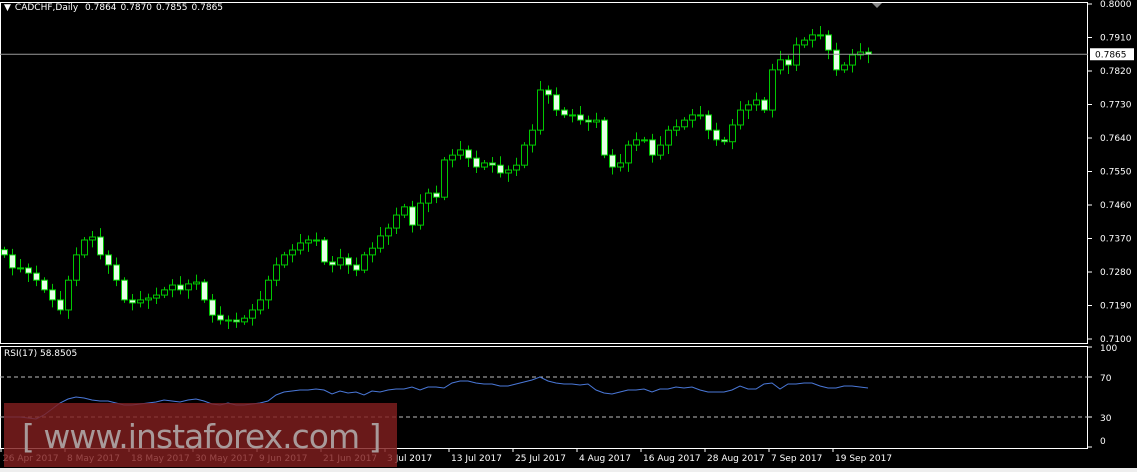 This screenshot has width=1137, height=472. Describe the element at coordinates (476, 459) in the screenshot. I see `time-tick-label: 13 Jul 2017` at that location.